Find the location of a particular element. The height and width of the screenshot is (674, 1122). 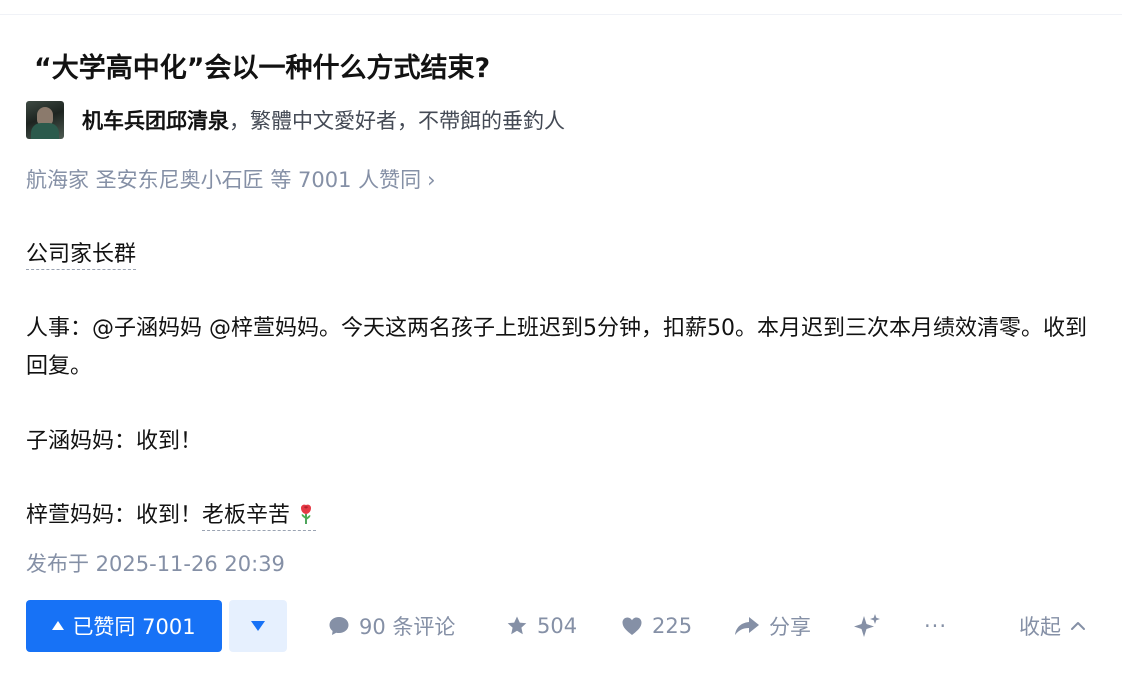

paragraph-1: 公司家长群 is located at coordinates (81, 255).